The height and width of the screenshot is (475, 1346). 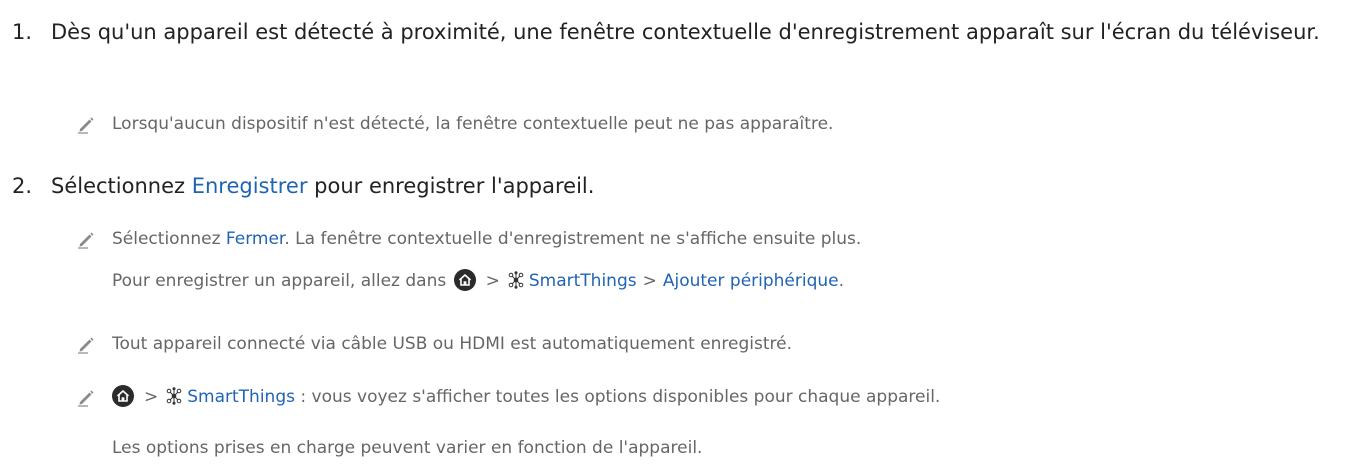 What do you see at coordinates (451, 186) in the screenshot?
I see `step-text-after: pour enregistrer l'appareil.` at bounding box center [451, 186].